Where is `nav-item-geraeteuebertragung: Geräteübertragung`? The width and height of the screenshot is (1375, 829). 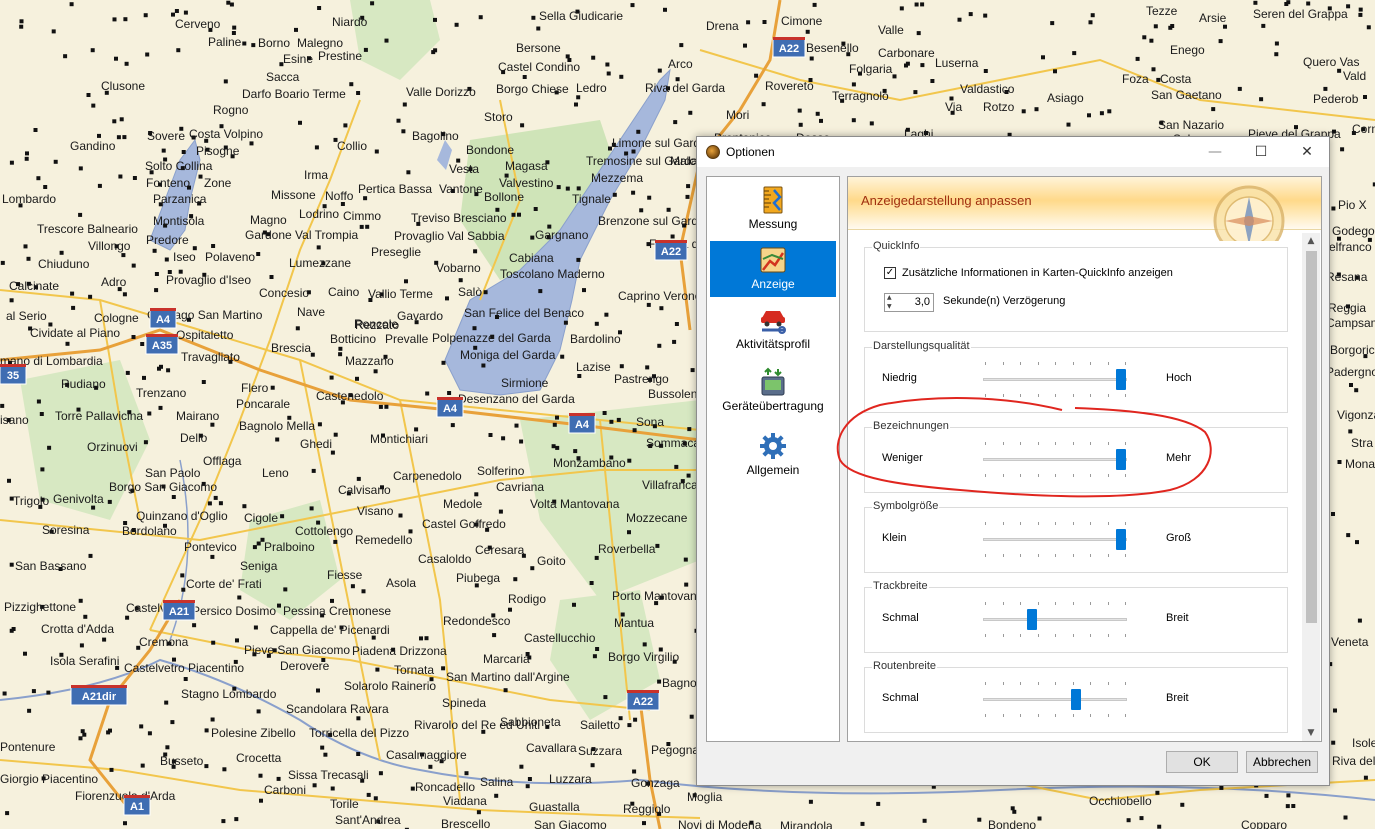
nav-item-geraeteuebertragung: Geräteübertragung is located at coordinates (773, 394).